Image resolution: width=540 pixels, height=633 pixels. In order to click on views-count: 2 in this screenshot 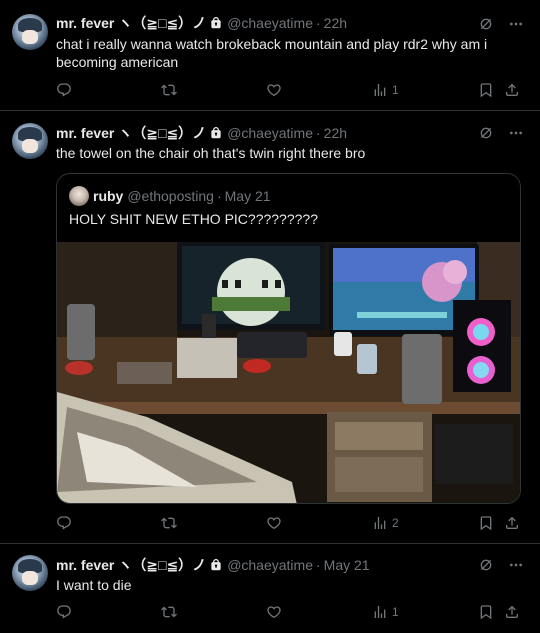, I will do `click(395, 523)`.